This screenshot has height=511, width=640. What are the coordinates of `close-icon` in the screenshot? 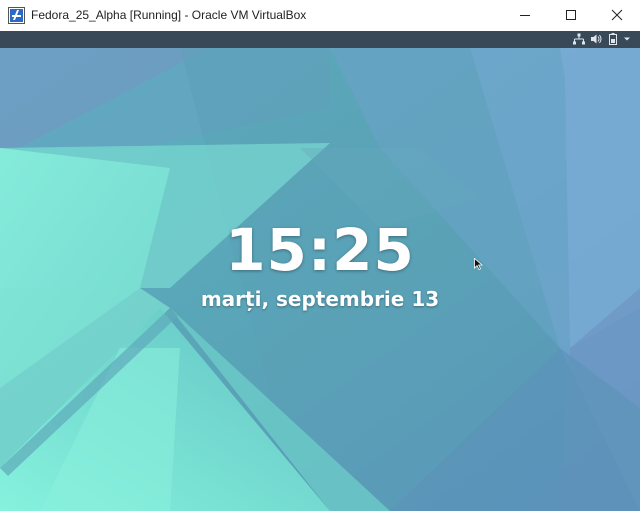 It's located at (617, 15).